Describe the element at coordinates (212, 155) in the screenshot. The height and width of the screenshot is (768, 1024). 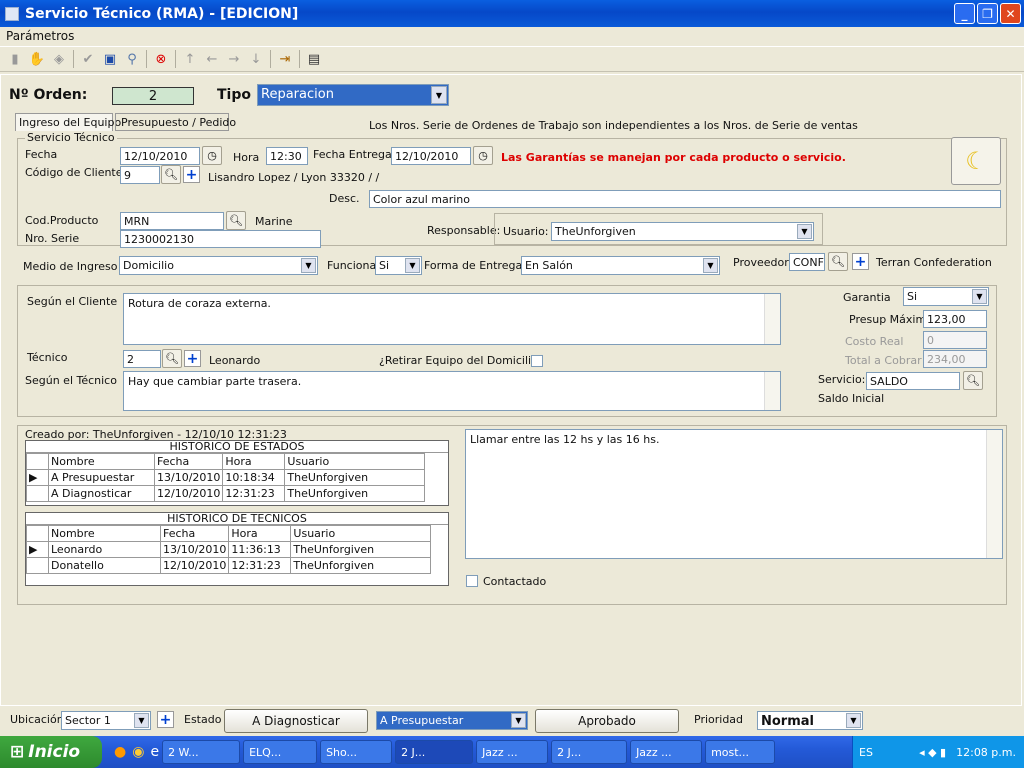
I see `calendar-icon: ◷` at that location.